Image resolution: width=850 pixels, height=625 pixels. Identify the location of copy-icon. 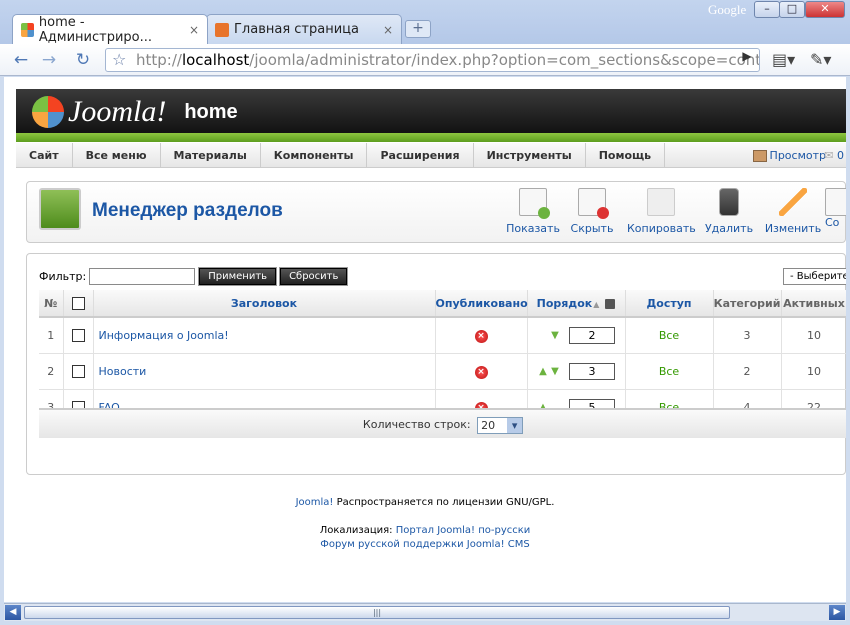
(661, 202).